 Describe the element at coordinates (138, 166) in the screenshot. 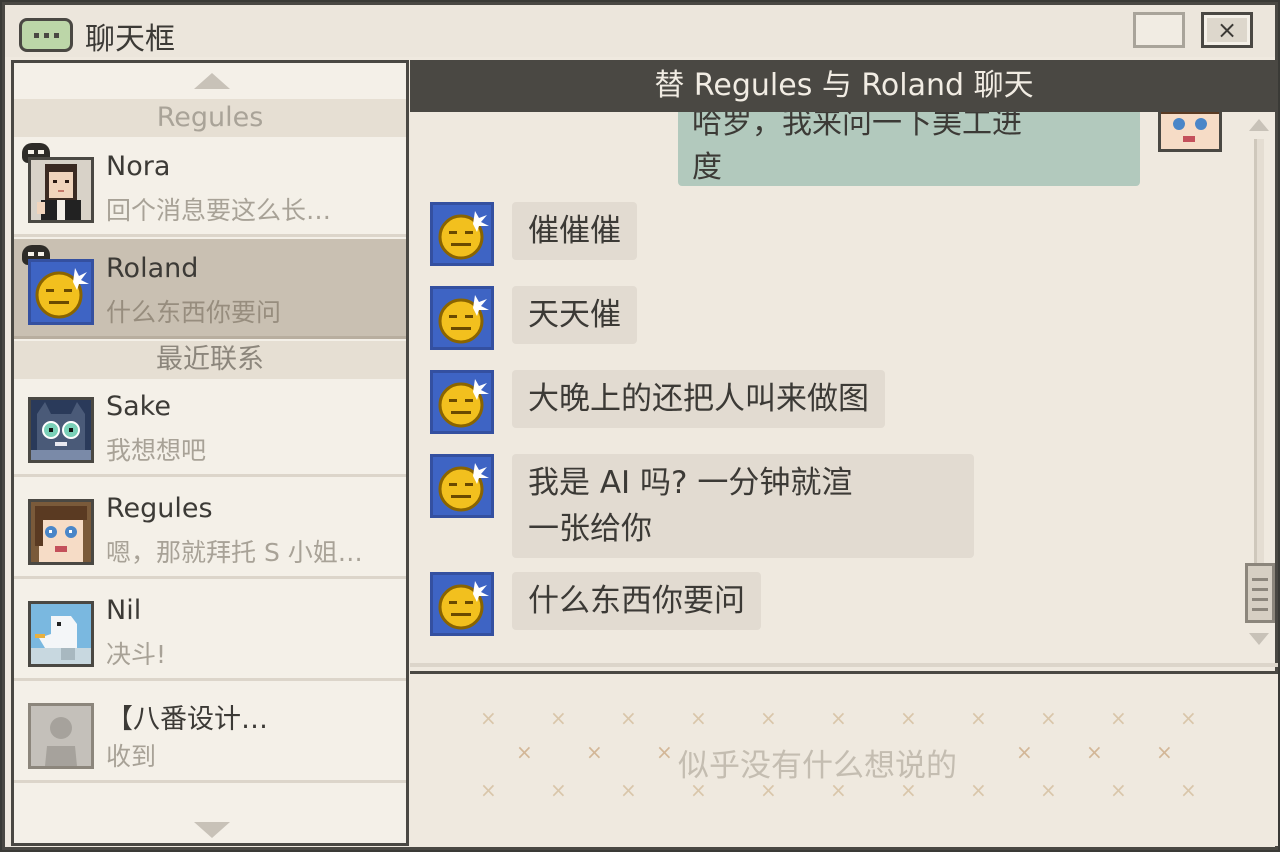

I see `contact-name: Nora` at that location.